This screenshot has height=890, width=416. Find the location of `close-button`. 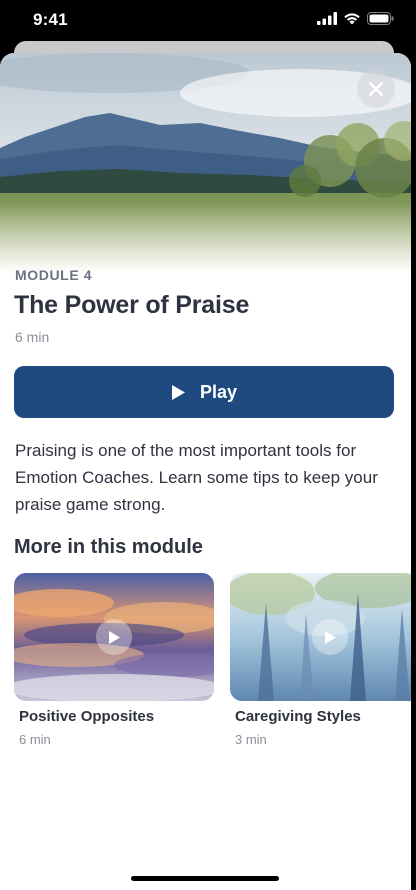

close-button is located at coordinates (376, 89).